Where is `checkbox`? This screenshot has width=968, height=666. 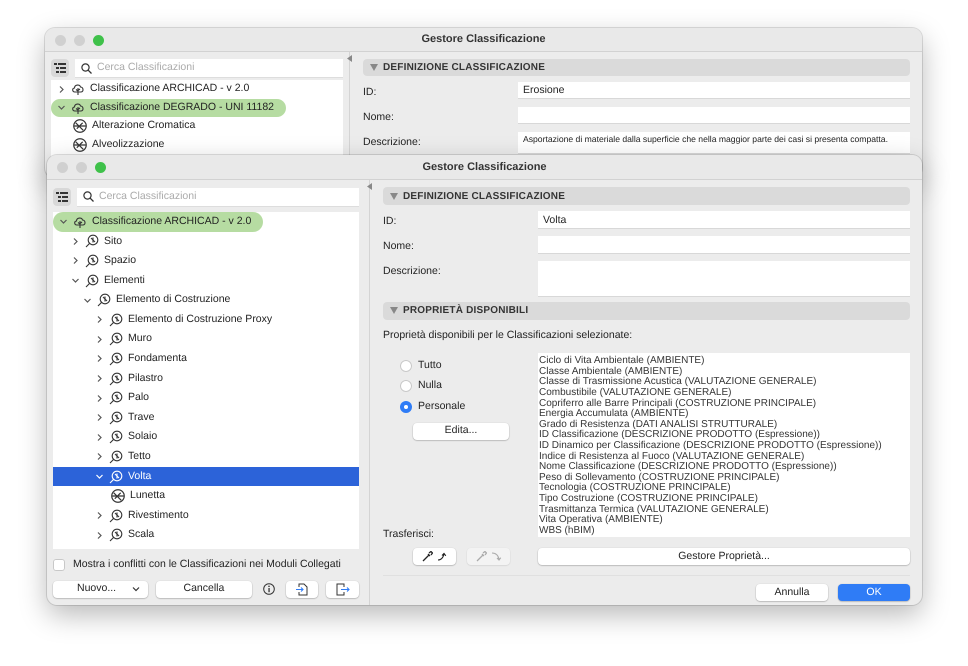 checkbox is located at coordinates (59, 564).